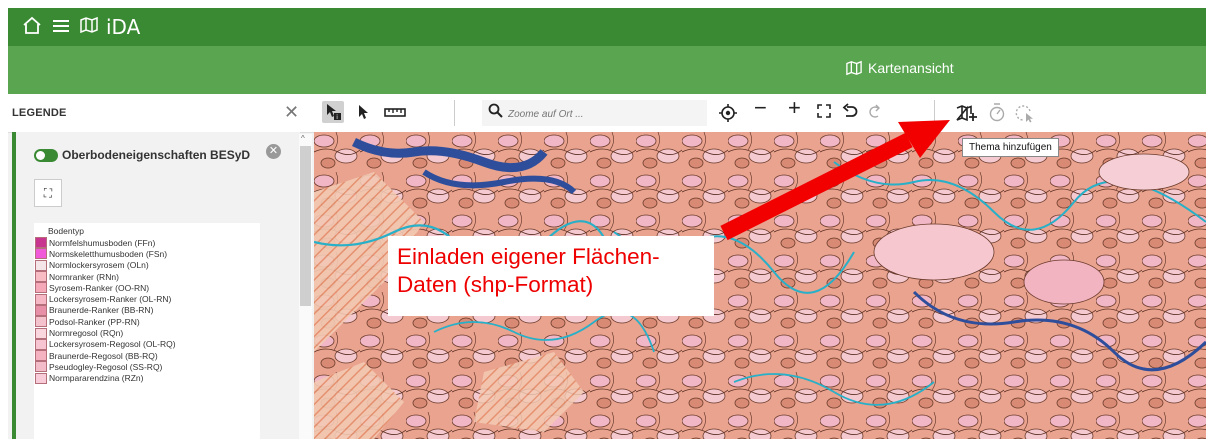  I want to click on remove-layer-icon: ✕, so click(273, 151).